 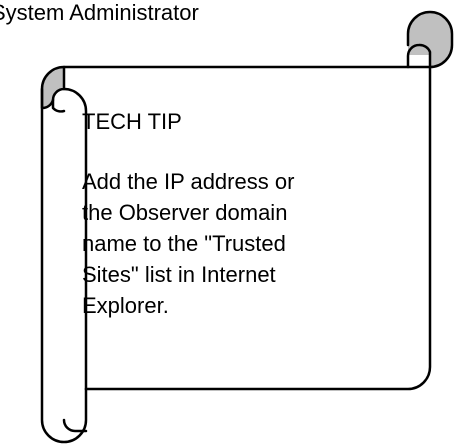 I want to click on left-roll-inner-top, so click(x=58, y=105).